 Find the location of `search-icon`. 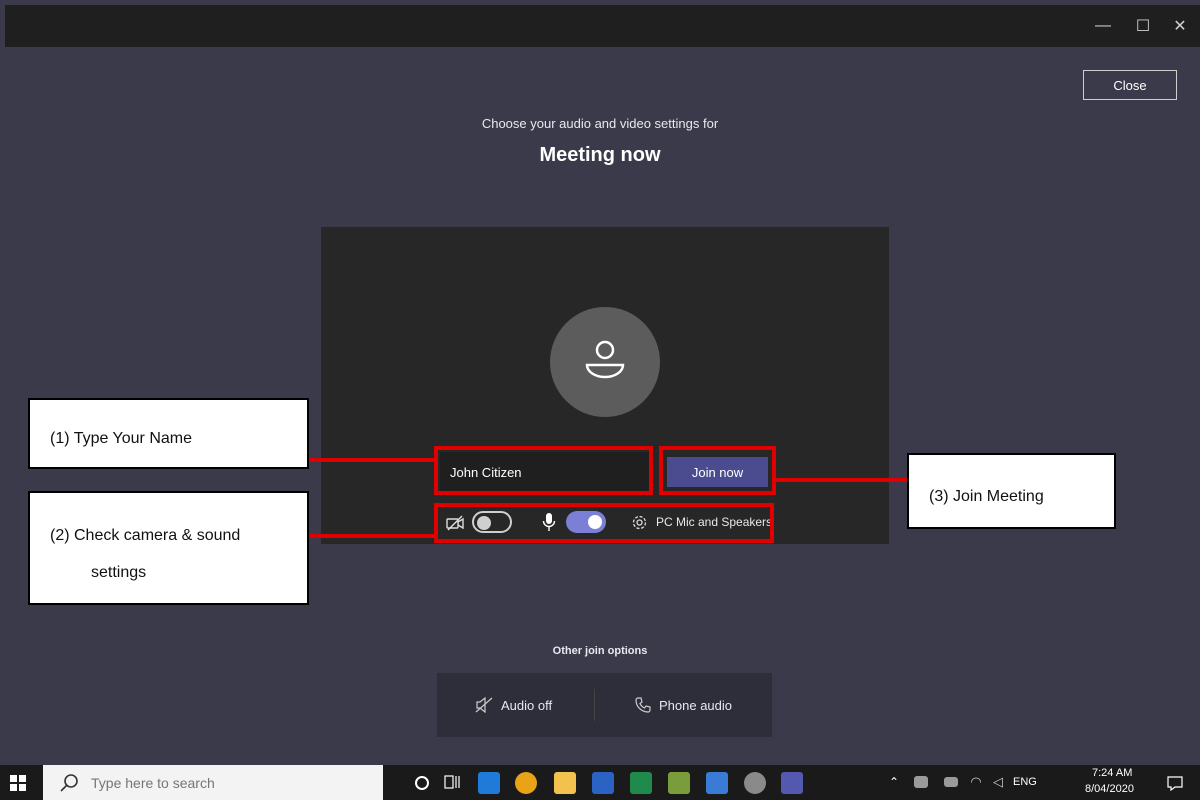

search-icon is located at coordinates (69, 783).